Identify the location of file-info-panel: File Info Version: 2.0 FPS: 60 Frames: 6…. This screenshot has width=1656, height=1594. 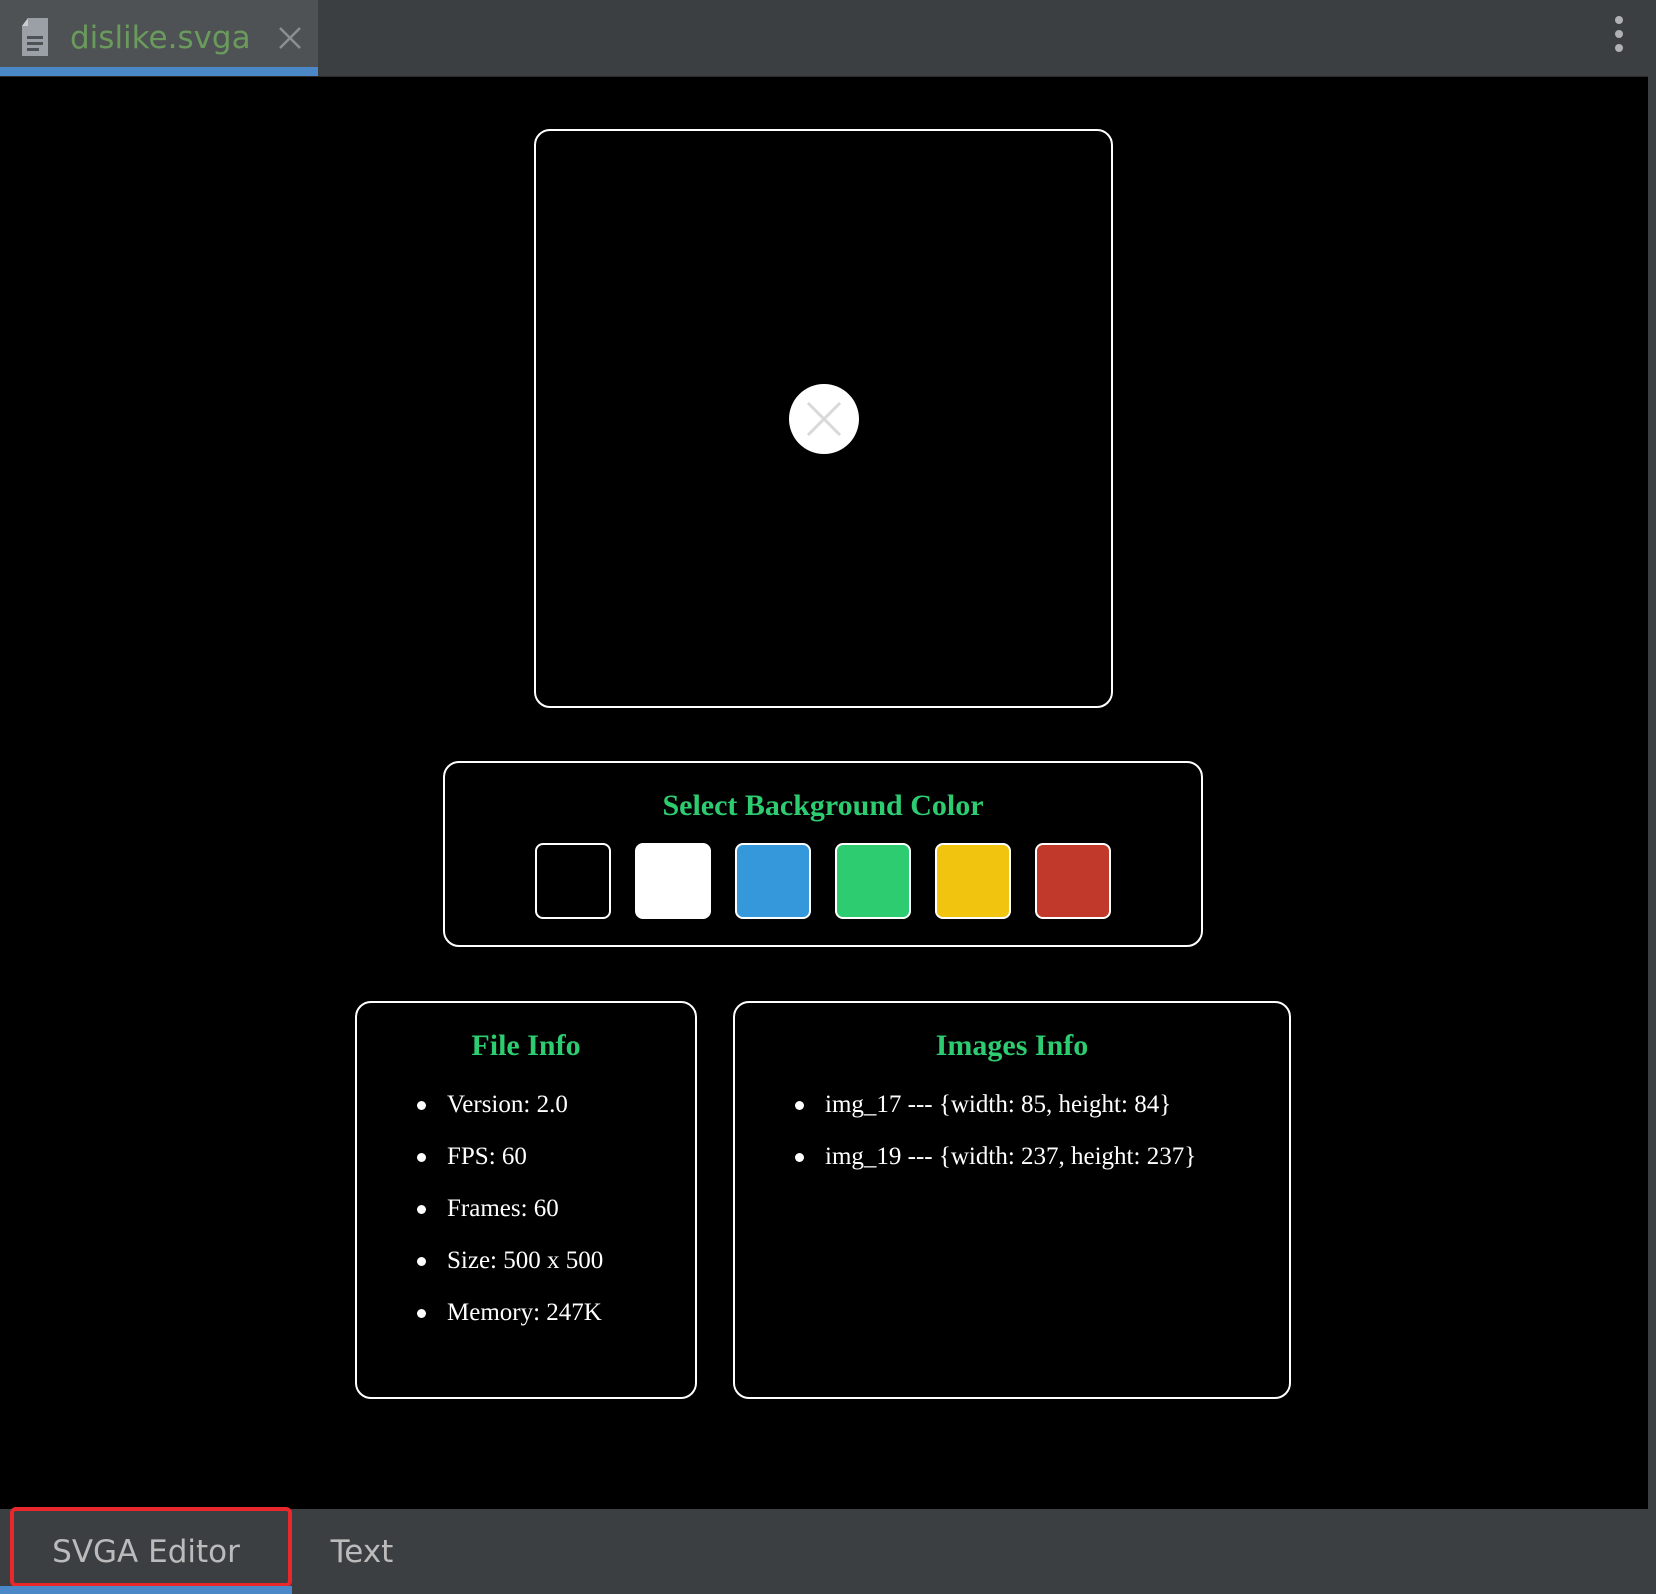
(526, 1200).